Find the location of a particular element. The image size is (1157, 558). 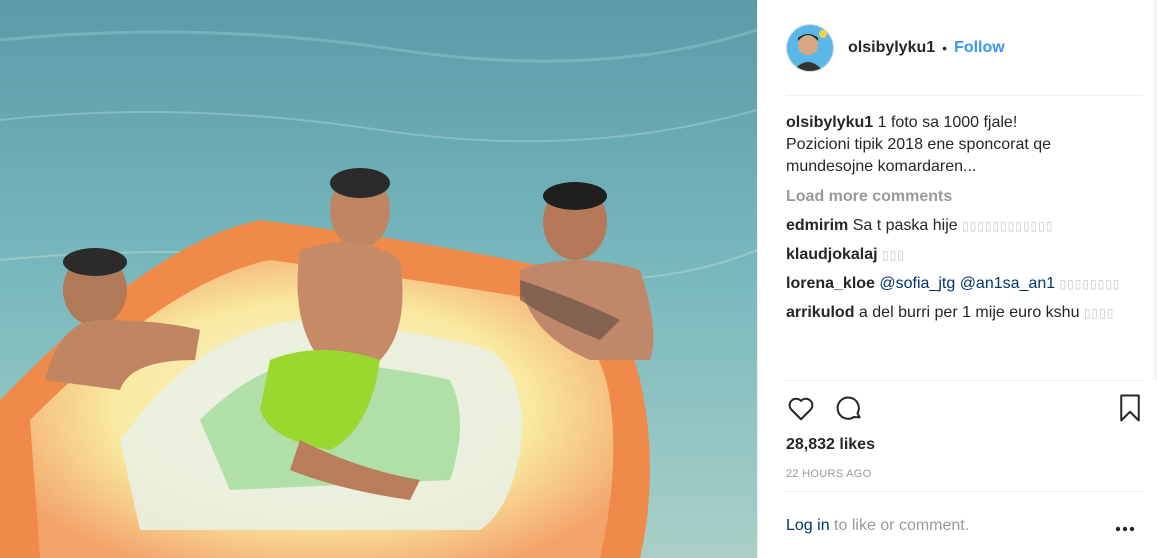

action-bar is located at coordinates (964, 410).